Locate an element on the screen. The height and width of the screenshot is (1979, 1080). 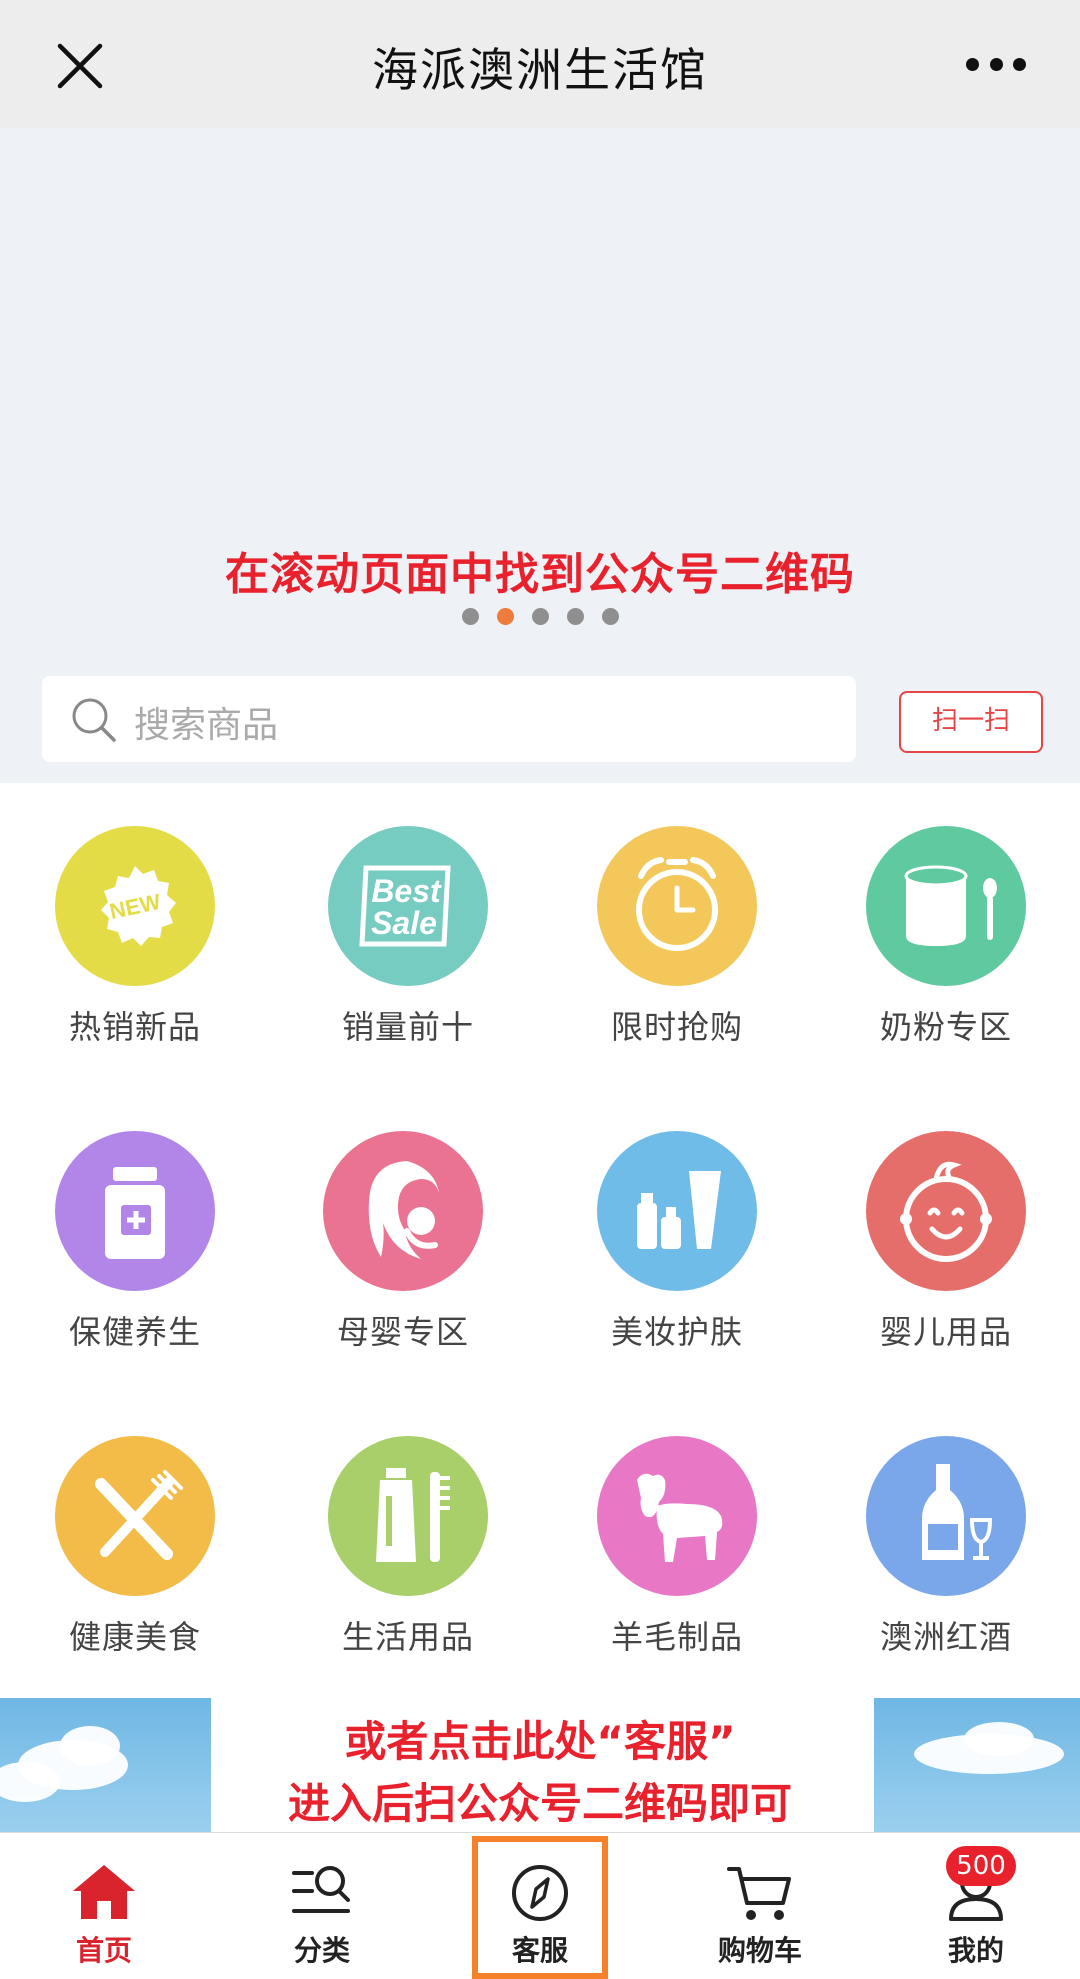
tab-home: 首页 is located at coordinates (104, 1906).